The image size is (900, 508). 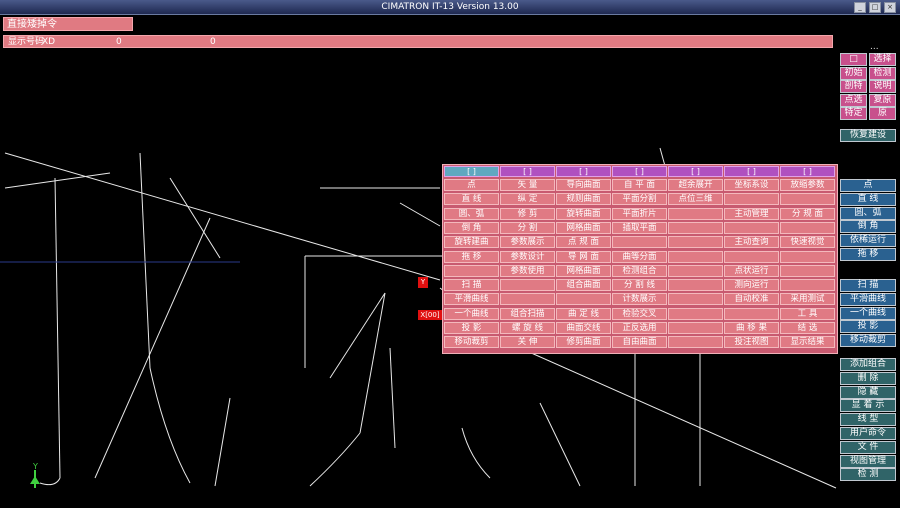 I want to click on right_group3-item-1: 删 除, so click(x=868, y=378).